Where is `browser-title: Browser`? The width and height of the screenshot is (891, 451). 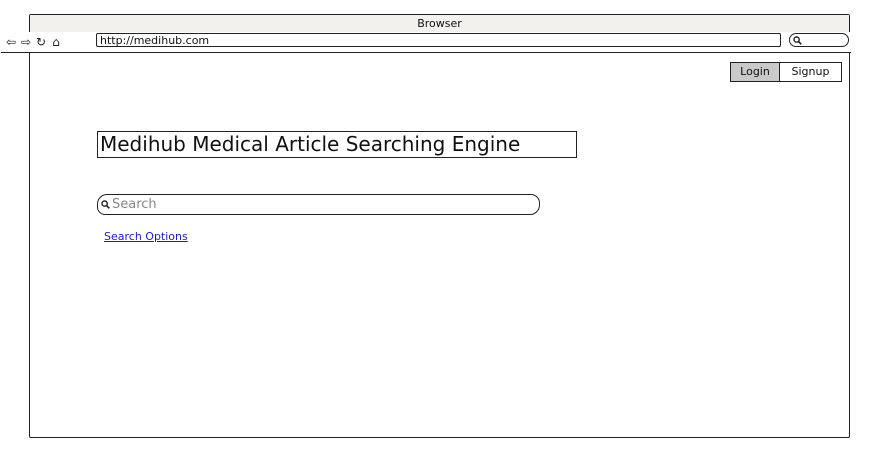
browser-title: Browser is located at coordinates (439, 24).